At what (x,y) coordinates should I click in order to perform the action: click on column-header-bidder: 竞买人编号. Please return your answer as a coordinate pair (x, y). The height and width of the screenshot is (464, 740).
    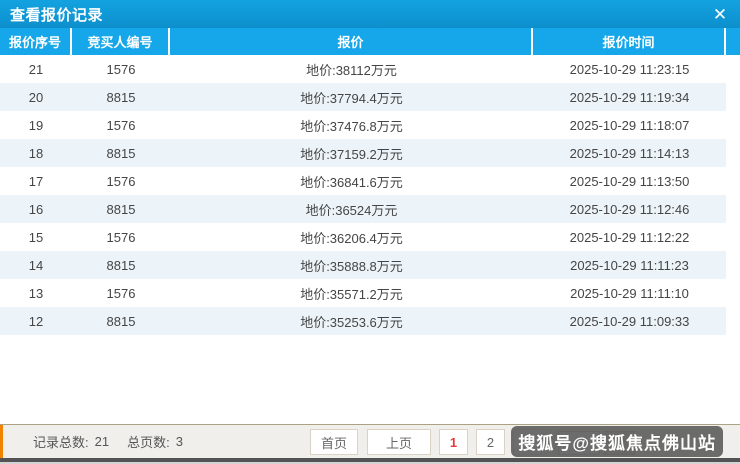
    Looking at the image, I should click on (121, 41).